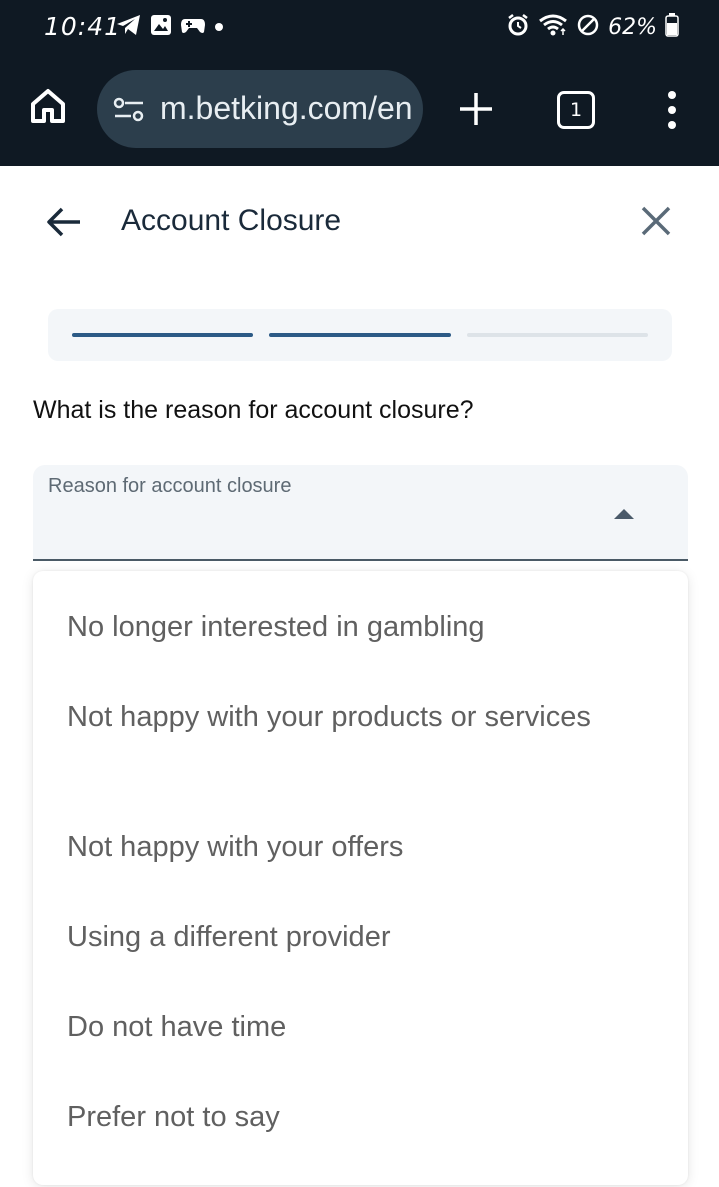 The image size is (719, 1187). Describe the element at coordinates (553, 27) in the screenshot. I see `wifi-icon` at that location.